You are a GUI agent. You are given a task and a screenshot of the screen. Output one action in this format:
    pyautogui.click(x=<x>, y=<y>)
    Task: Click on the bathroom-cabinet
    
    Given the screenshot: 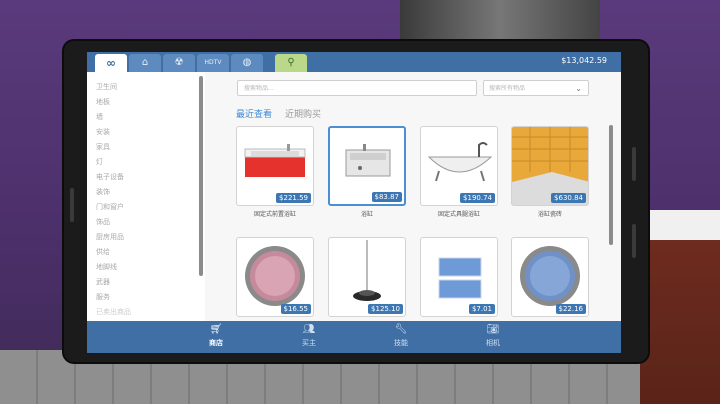 What is the action you would take?
    pyautogui.click(x=680, y=307)
    